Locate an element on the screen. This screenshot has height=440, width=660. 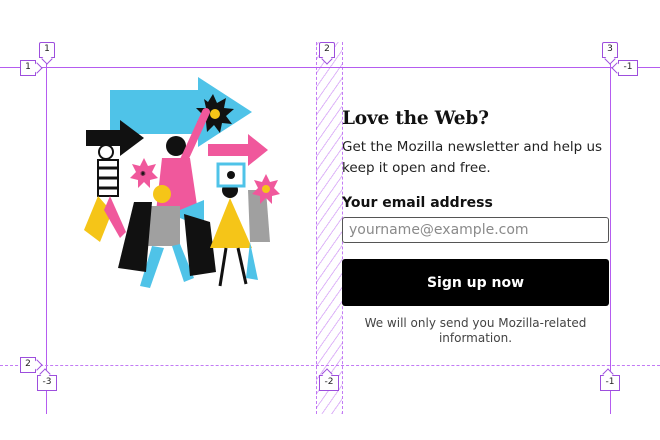
protest-crowd-icon: ✺ is located at coordinates (182, 182).